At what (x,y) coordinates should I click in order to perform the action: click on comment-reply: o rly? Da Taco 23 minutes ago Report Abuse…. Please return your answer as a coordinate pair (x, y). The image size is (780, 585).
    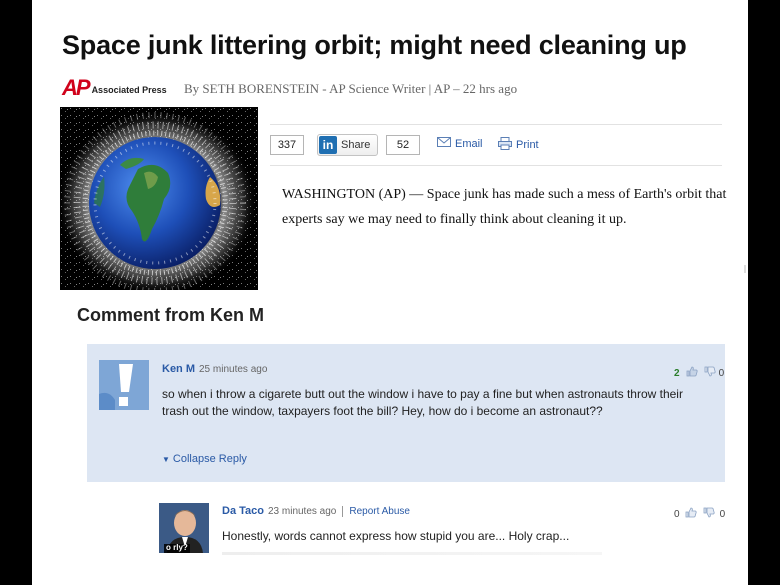
    Looking at the image, I should click on (442, 537).